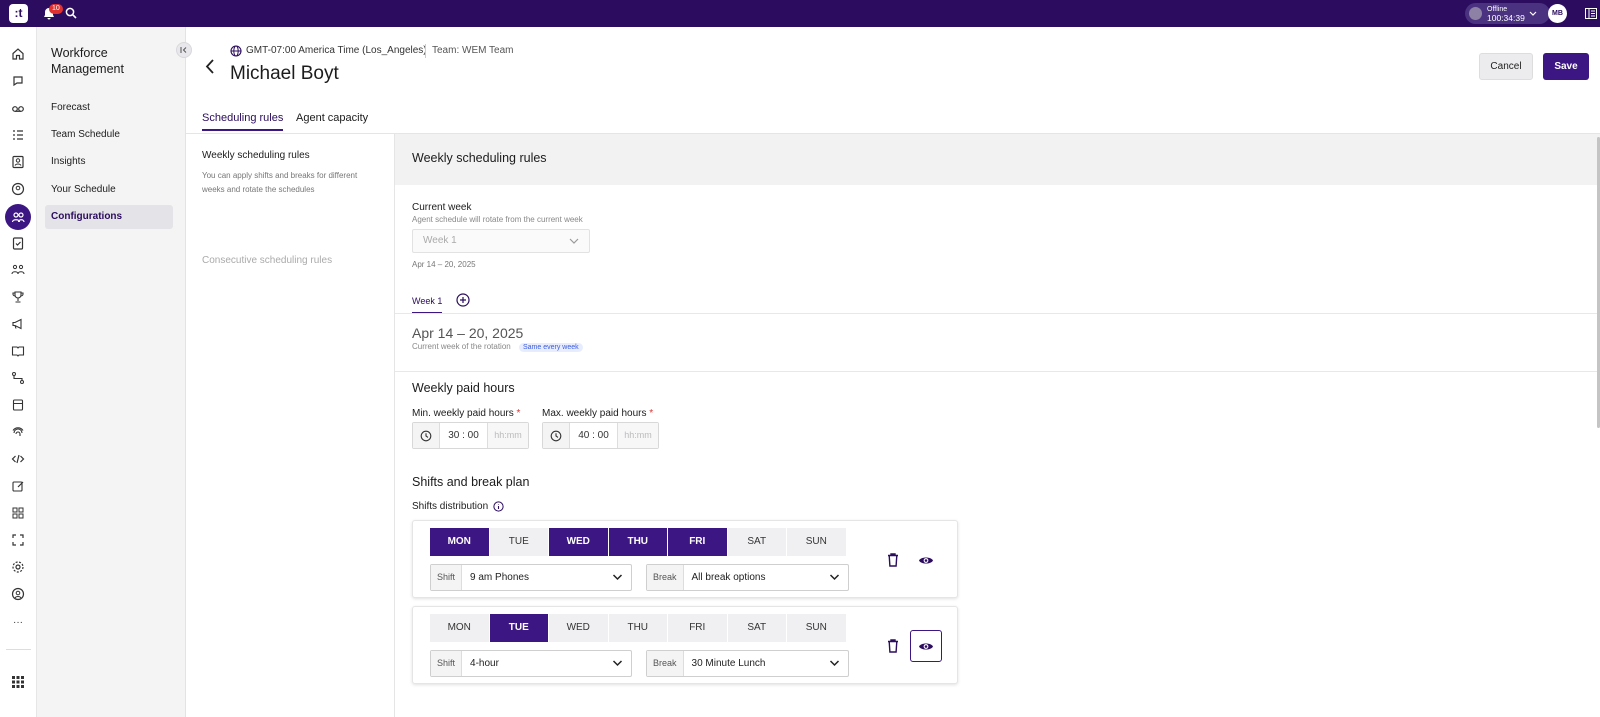 The height and width of the screenshot is (717, 1600). Describe the element at coordinates (1475, 13) in the screenshot. I see `status-dot` at that location.